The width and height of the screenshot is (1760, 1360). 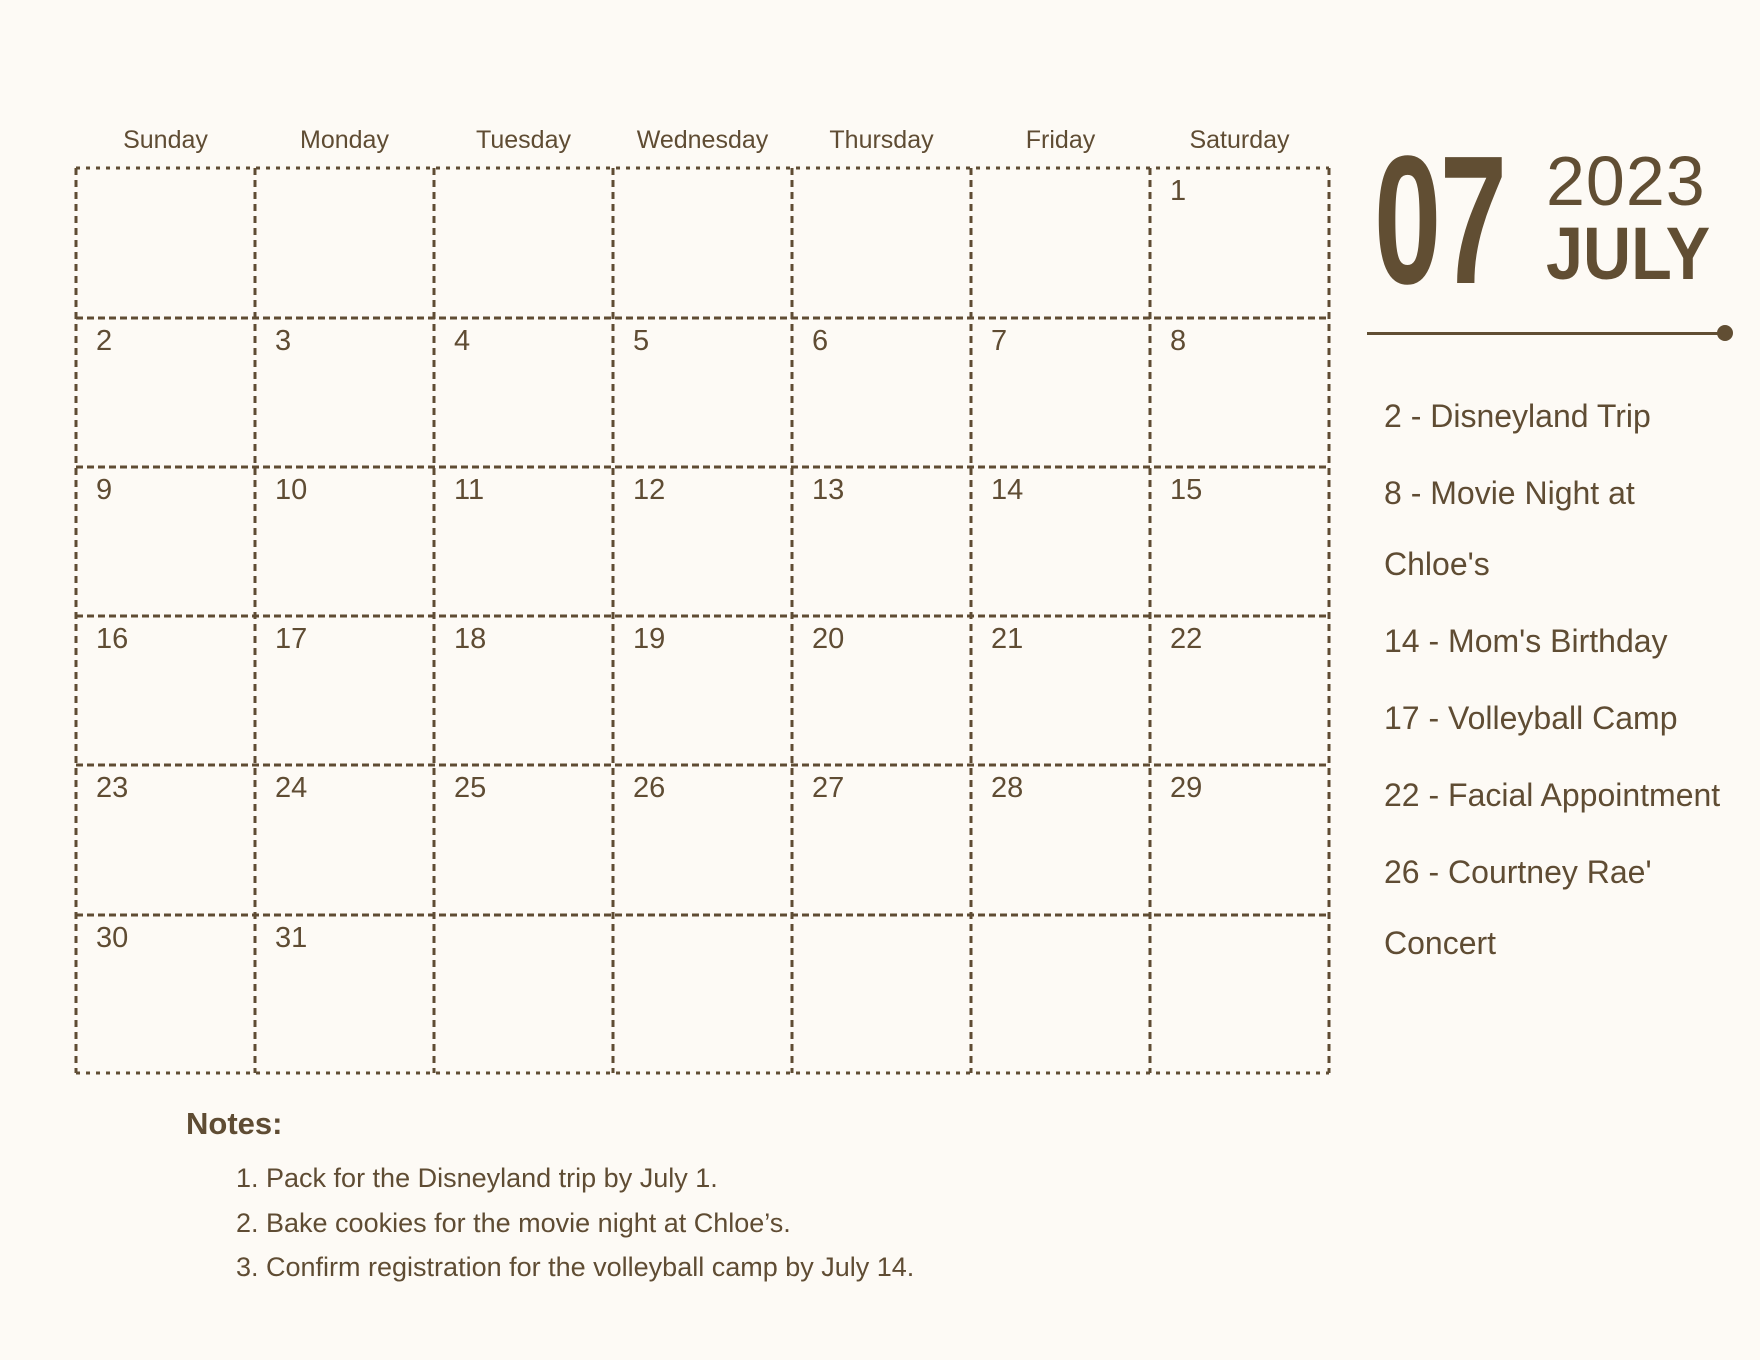 What do you see at coordinates (344, 994) in the screenshot?
I see `calendar-day-cell: 31` at bounding box center [344, 994].